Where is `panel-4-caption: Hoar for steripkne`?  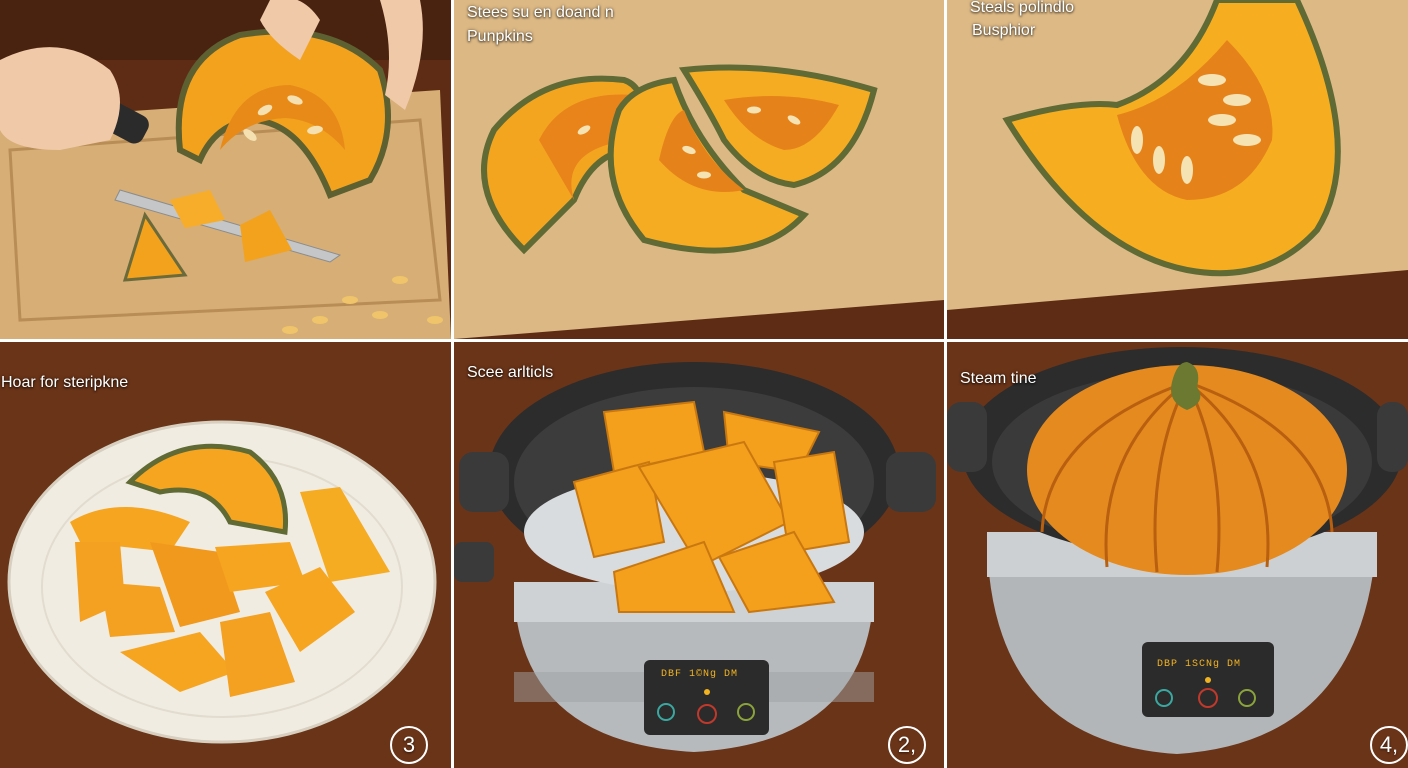
panel-4-caption: Hoar for steripkne is located at coordinates (65, 382).